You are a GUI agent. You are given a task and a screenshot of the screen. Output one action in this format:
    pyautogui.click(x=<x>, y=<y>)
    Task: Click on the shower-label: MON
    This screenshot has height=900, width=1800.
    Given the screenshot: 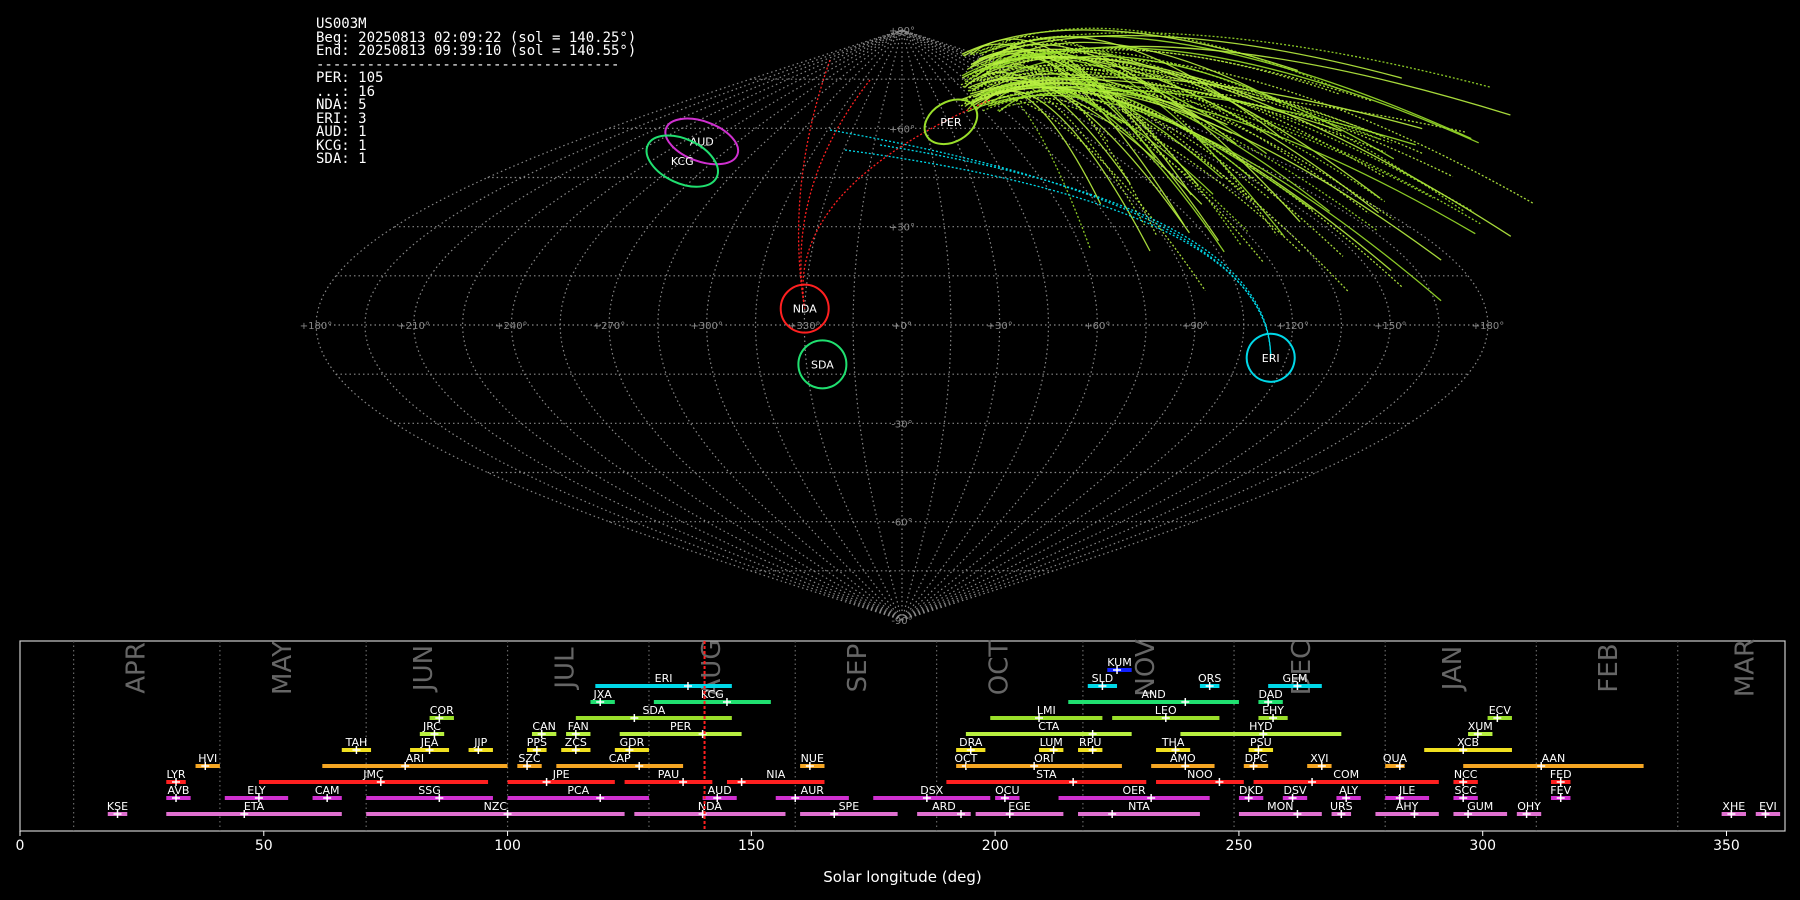 What is the action you would take?
    pyautogui.click(x=1280, y=806)
    